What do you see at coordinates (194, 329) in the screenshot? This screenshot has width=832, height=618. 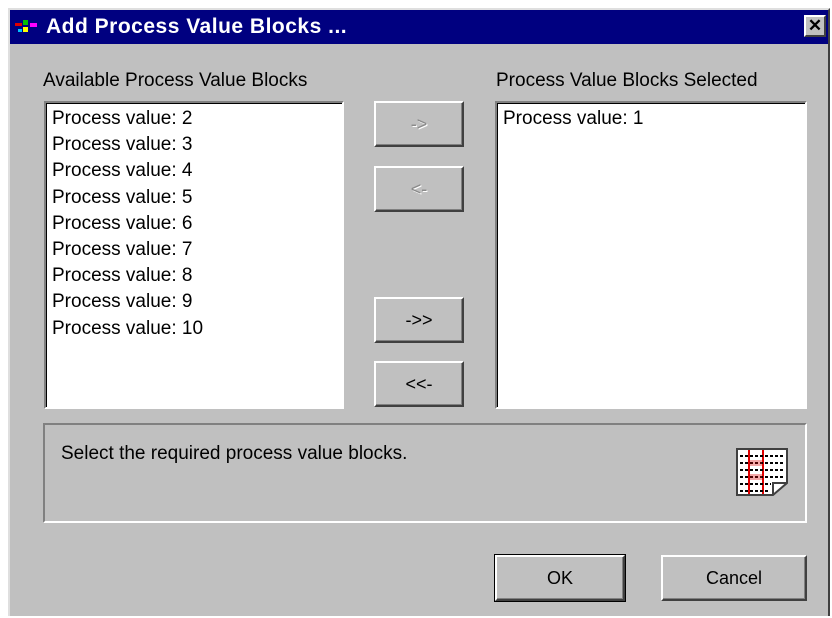 I see `list-item: Process value: 10` at bounding box center [194, 329].